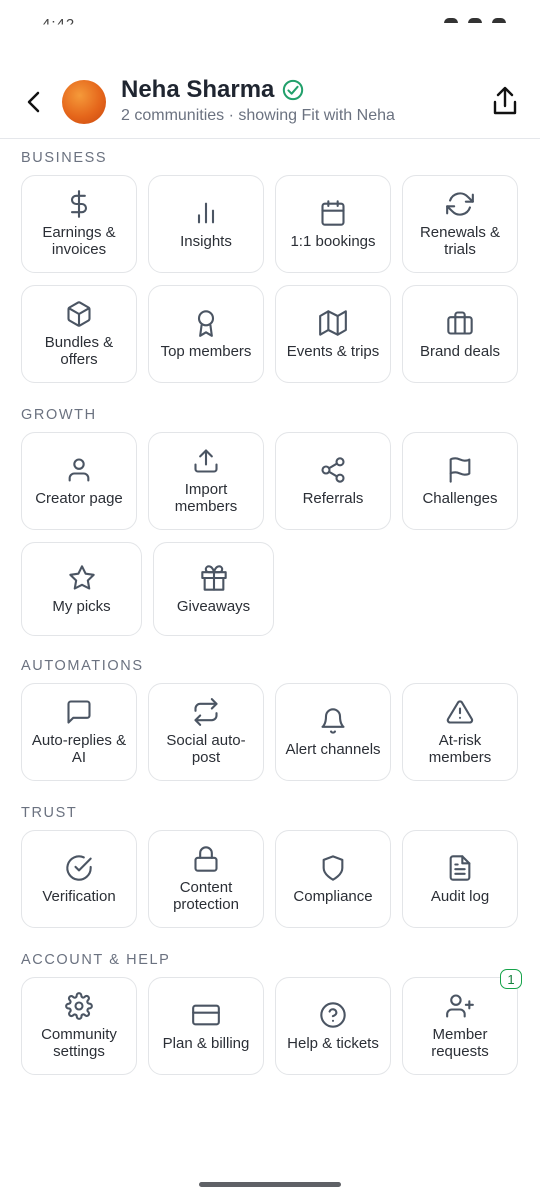 The width and height of the screenshot is (540, 1200). I want to click on share-button, so click(505, 101).